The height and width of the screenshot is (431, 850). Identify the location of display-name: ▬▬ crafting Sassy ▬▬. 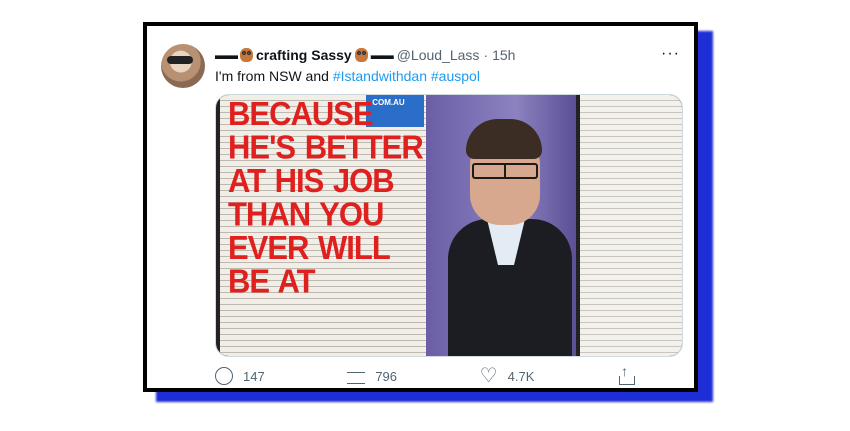
(304, 55).